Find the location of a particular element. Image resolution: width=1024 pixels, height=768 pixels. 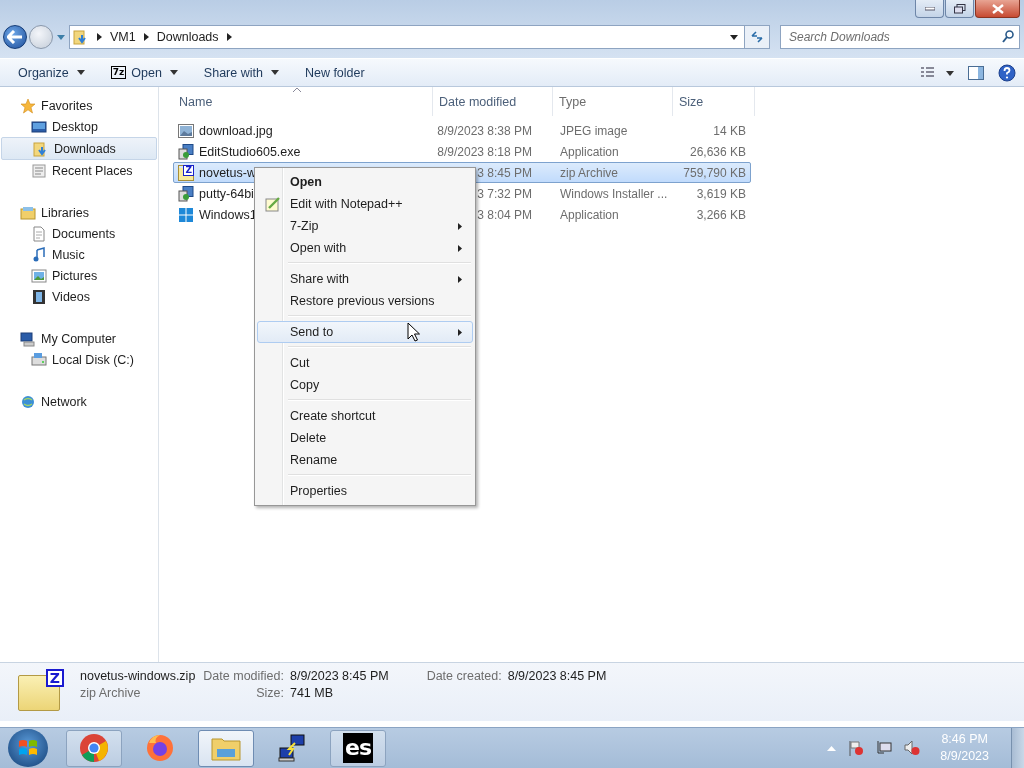

archive-app-icon: 7z is located at coordinates (118, 72).